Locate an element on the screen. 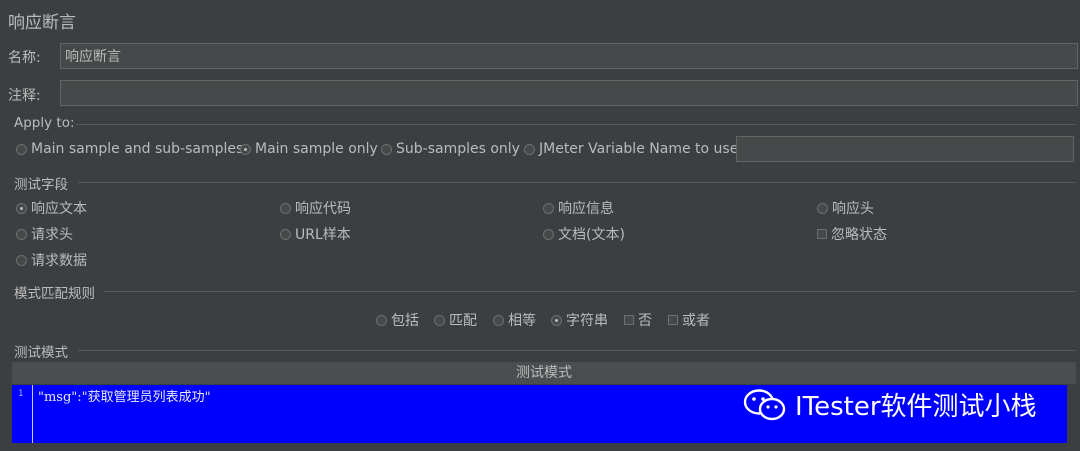  field-document-text: 文档(文本) is located at coordinates (584, 234).